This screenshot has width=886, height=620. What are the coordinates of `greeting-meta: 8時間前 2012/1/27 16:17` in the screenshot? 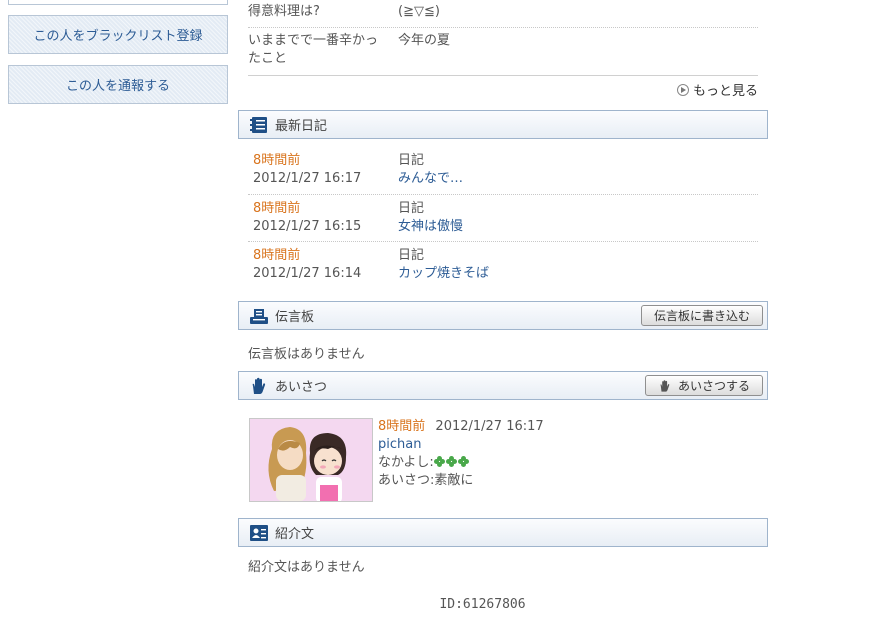 It's located at (461, 427).